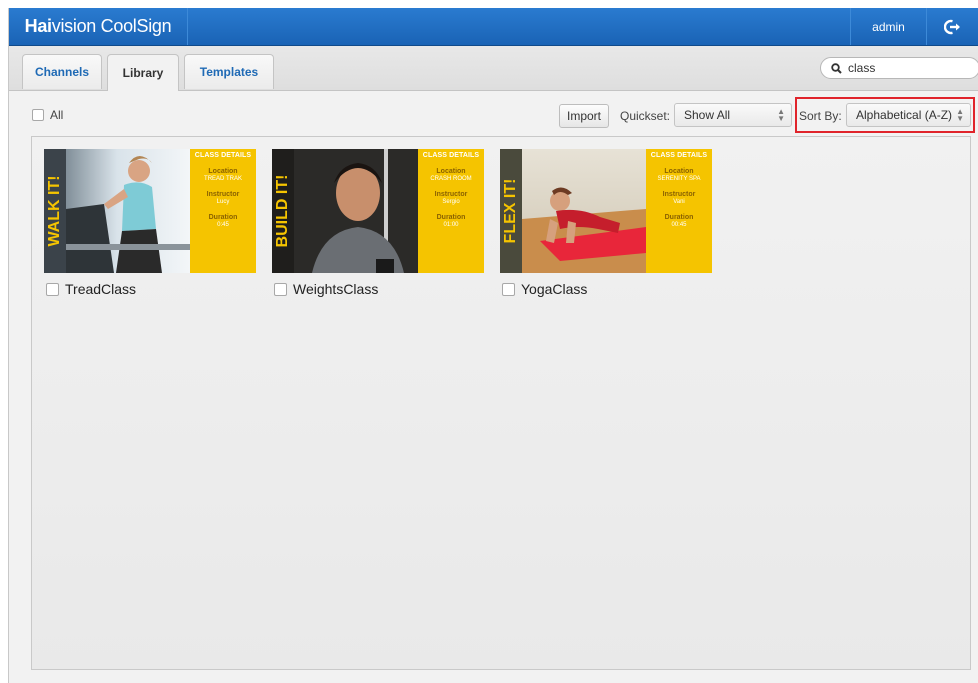 The image size is (978, 683). I want to click on tab-templates: Templates, so click(229, 71).